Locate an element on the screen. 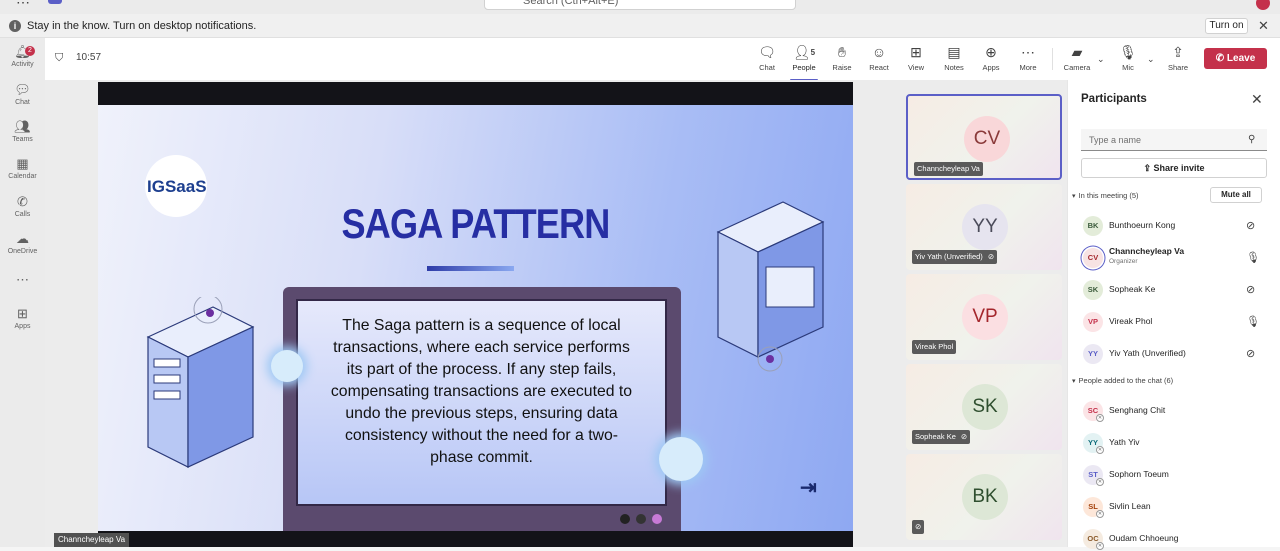 This screenshot has width=1280, height=551. avatar: SK is located at coordinates (985, 407).